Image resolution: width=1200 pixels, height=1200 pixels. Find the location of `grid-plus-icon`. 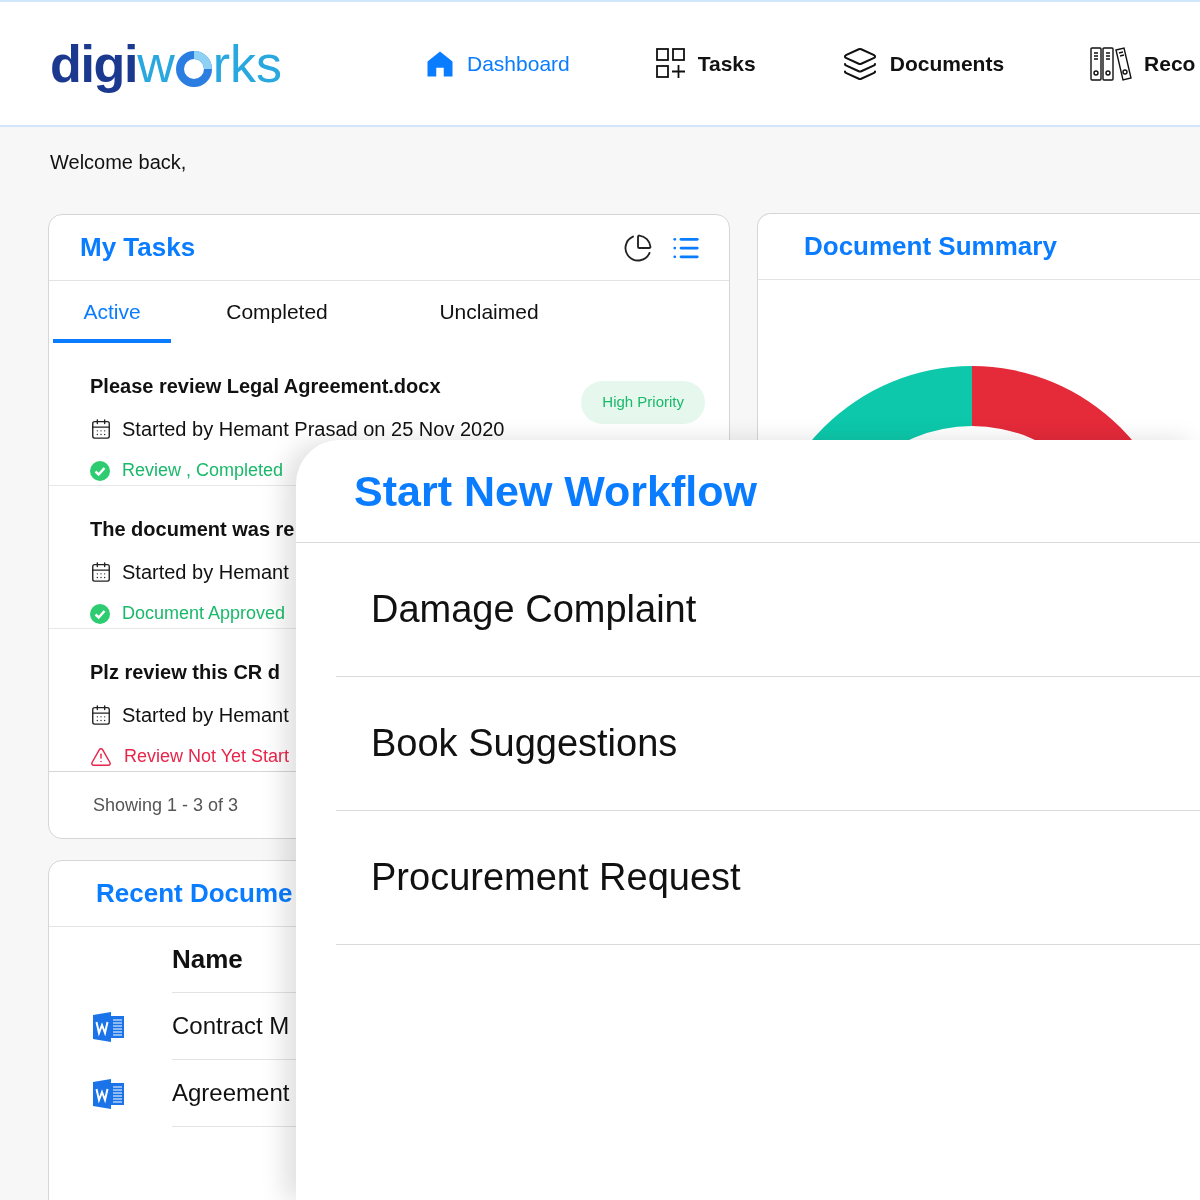

grid-plus-icon is located at coordinates (670, 63).